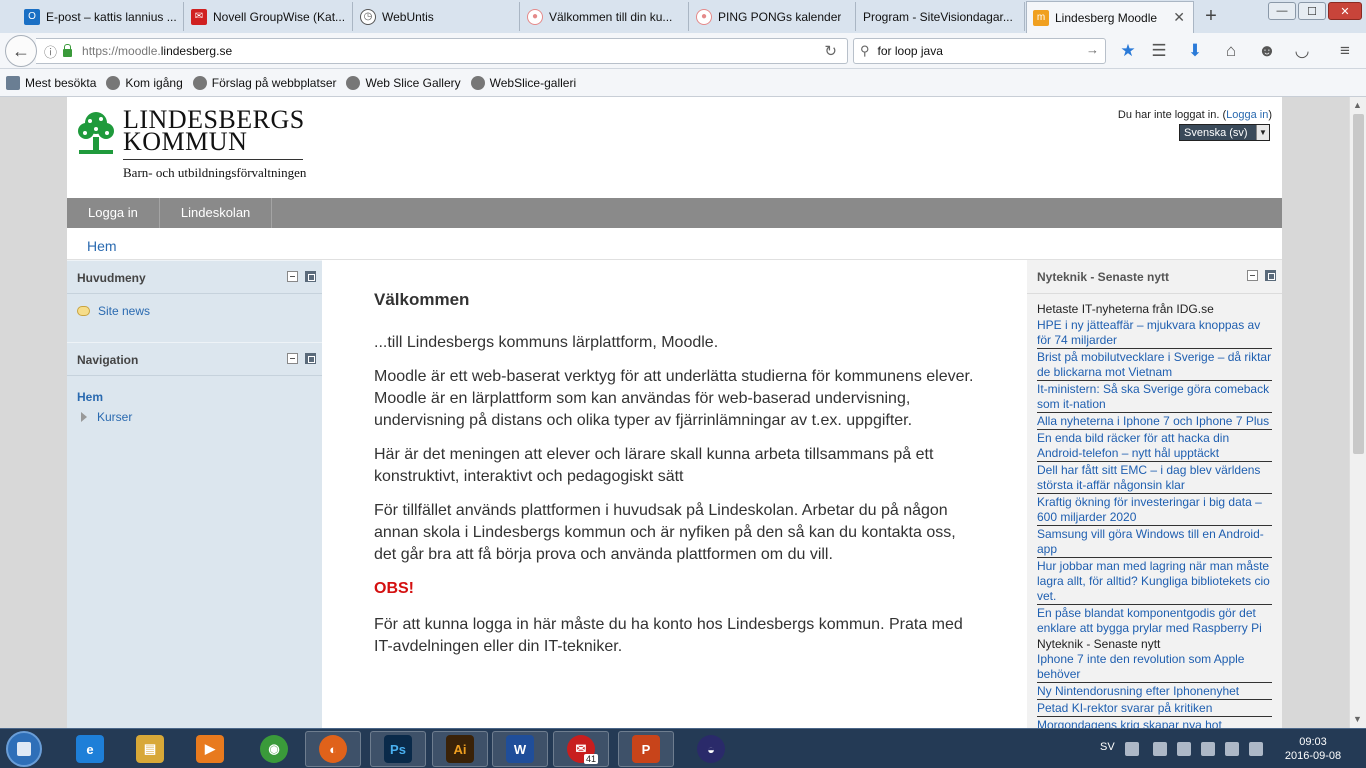  What do you see at coordinates (1128, 51) in the screenshot?
I see `bookmark-star-icon: ★` at bounding box center [1128, 51].